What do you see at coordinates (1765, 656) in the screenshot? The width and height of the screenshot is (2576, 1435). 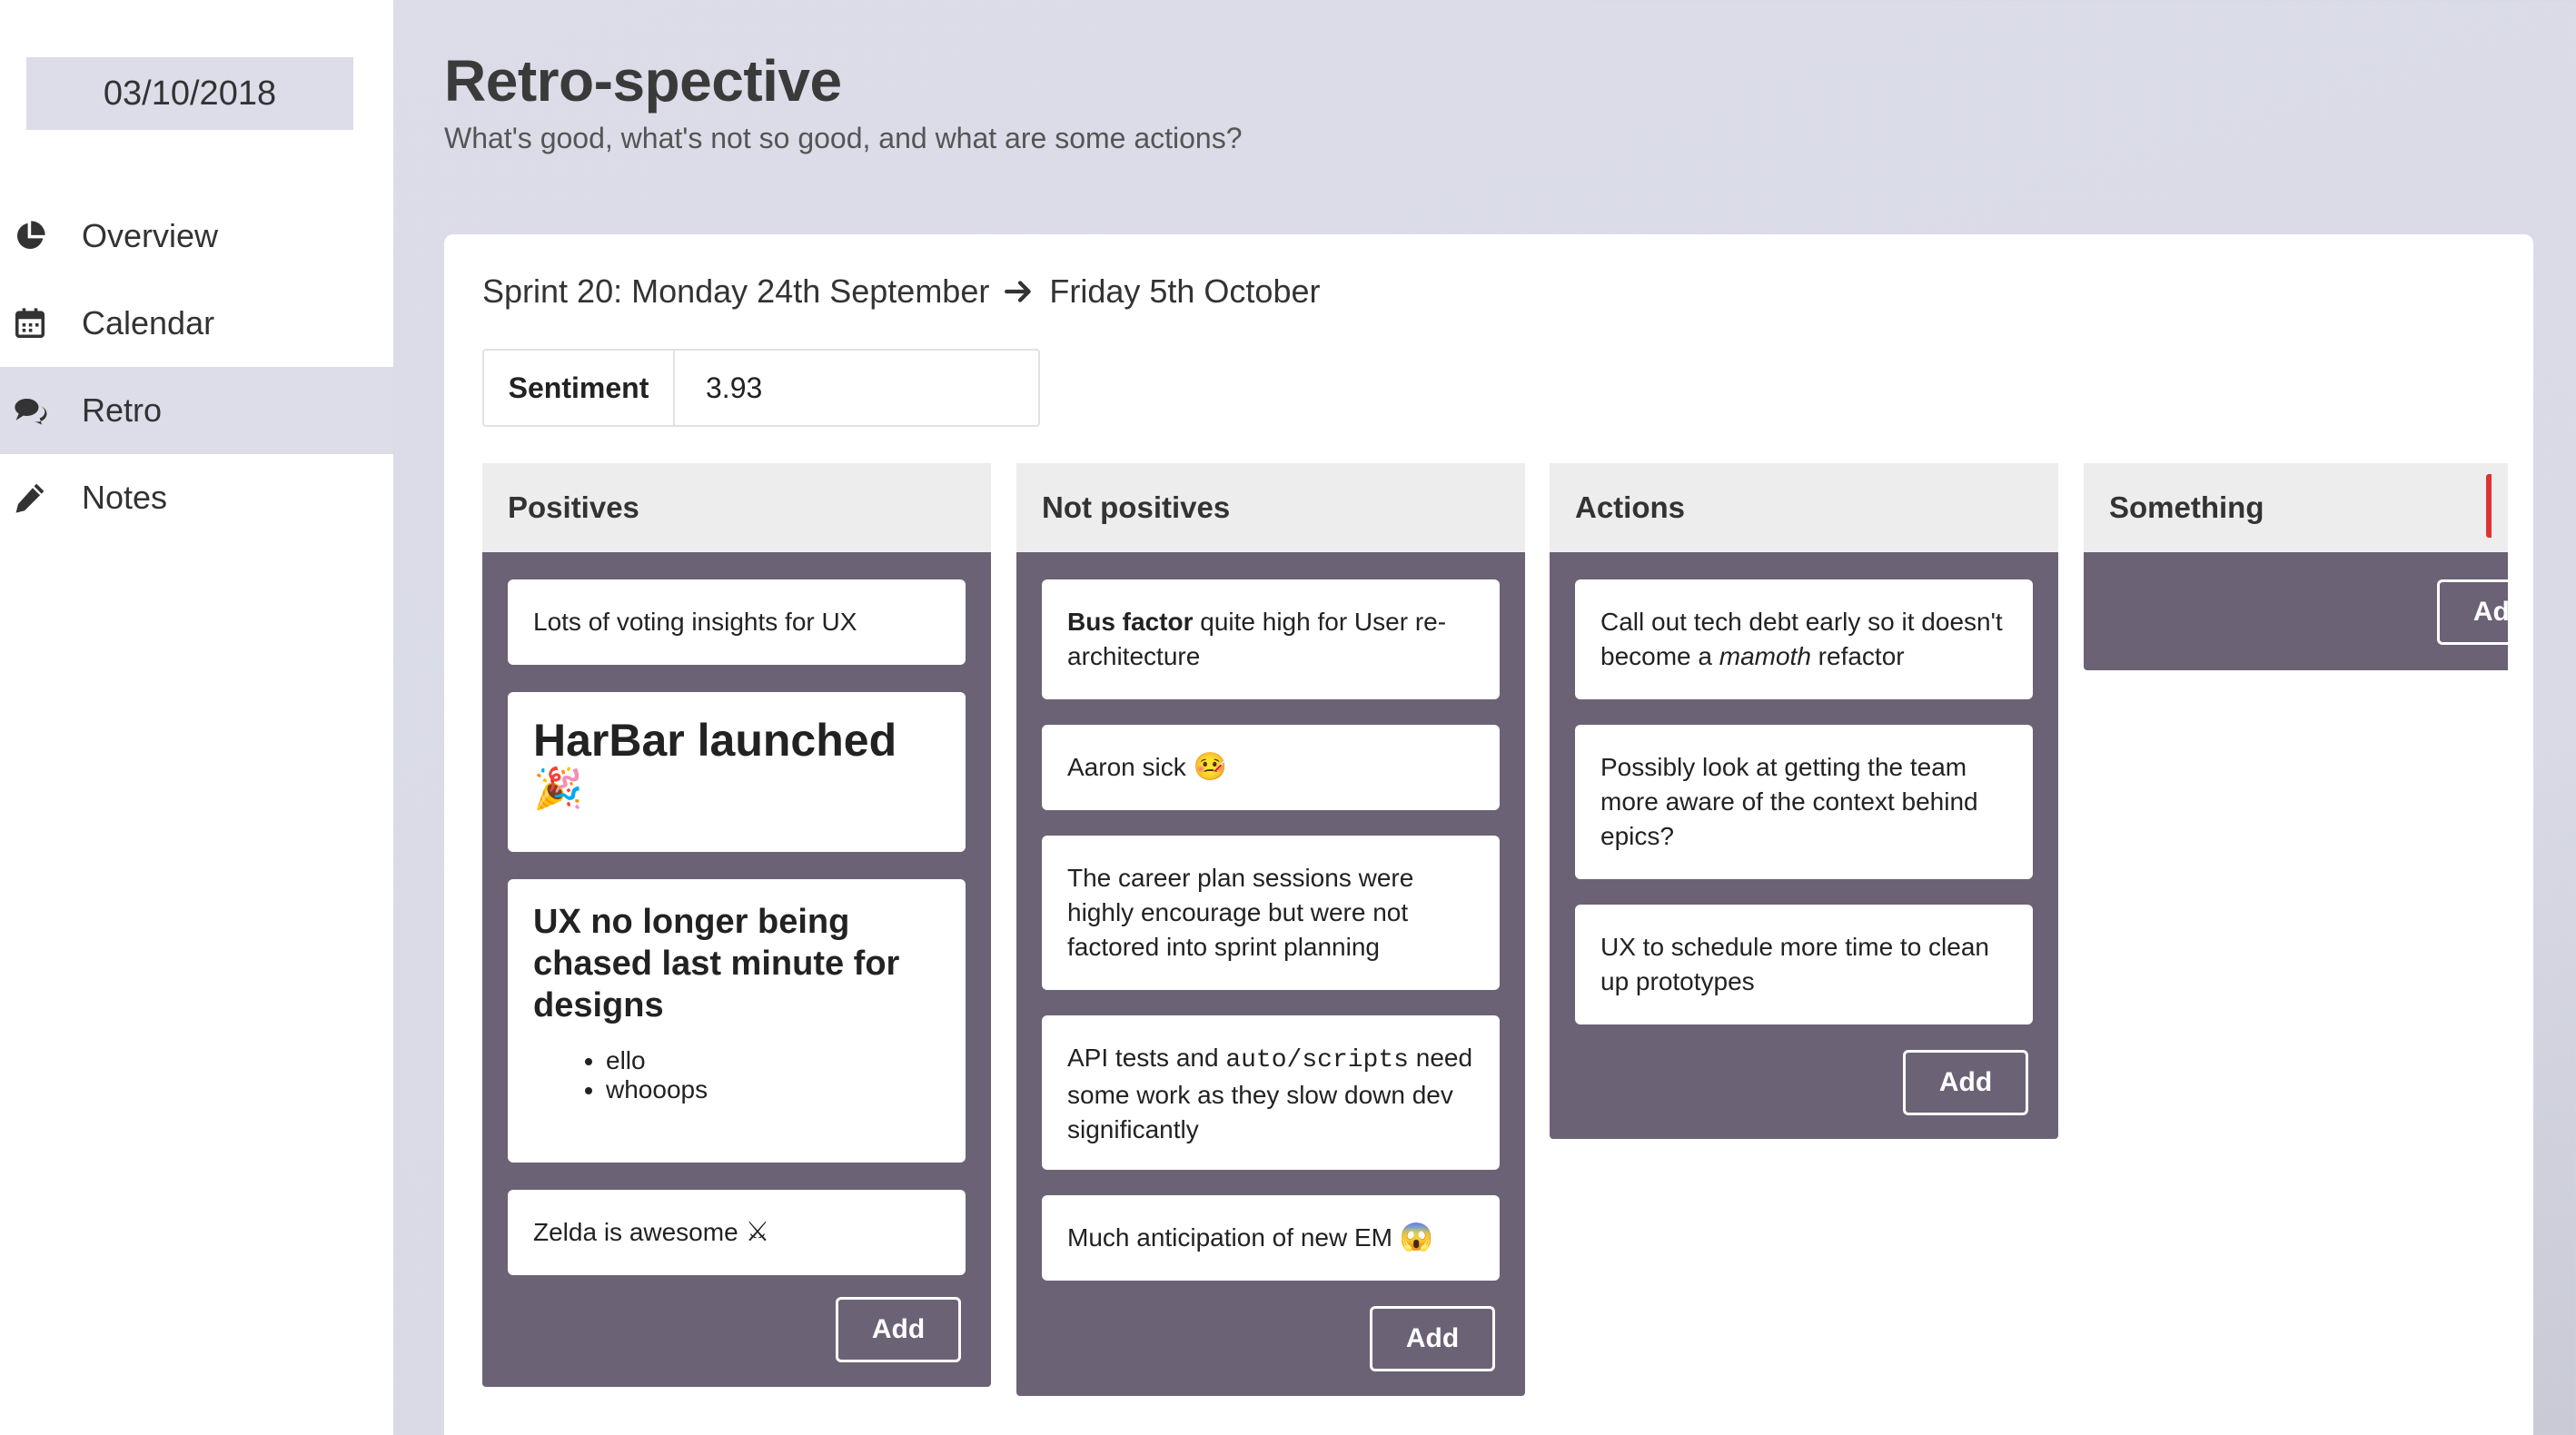 I see `card-emphasis: mamoth` at bounding box center [1765, 656].